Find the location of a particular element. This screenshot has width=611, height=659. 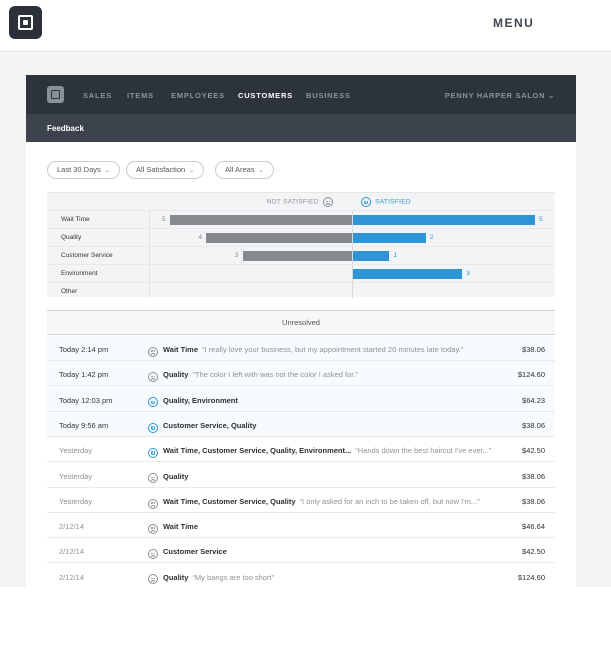

legend-label: NOT SATISFIED is located at coordinates (292, 202).